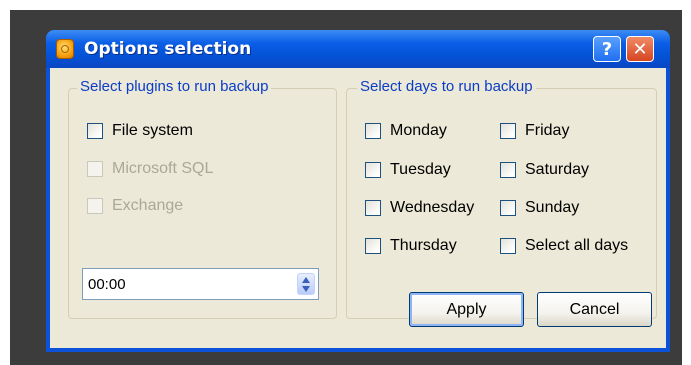  I want to click on plugin-option-file-system: File system, so click(140, 131).